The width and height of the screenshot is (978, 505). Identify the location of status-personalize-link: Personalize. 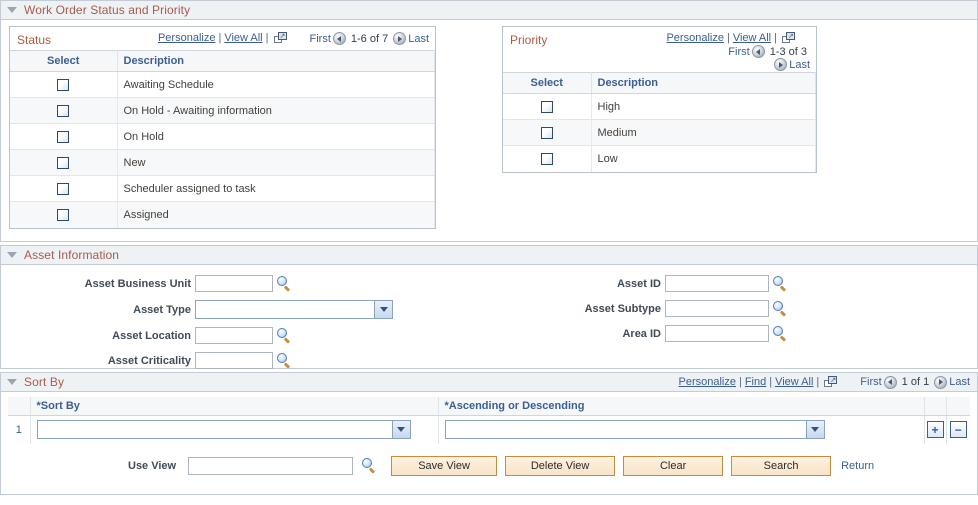
(186, 38).